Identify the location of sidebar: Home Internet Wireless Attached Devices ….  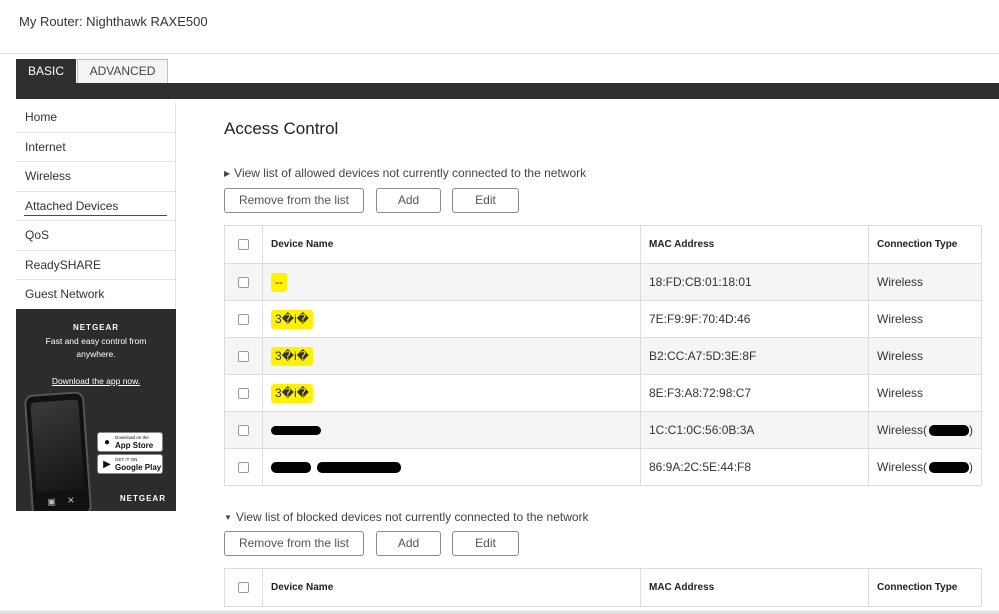
(96, 206).